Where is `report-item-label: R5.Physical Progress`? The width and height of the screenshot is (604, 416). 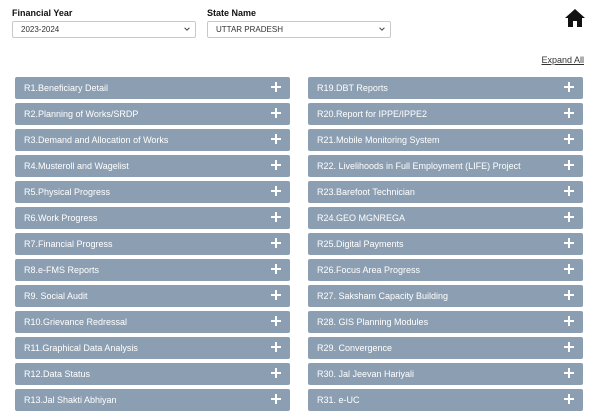
report-item-label: R5.Physical Progress is located at coordinates (67, 192).